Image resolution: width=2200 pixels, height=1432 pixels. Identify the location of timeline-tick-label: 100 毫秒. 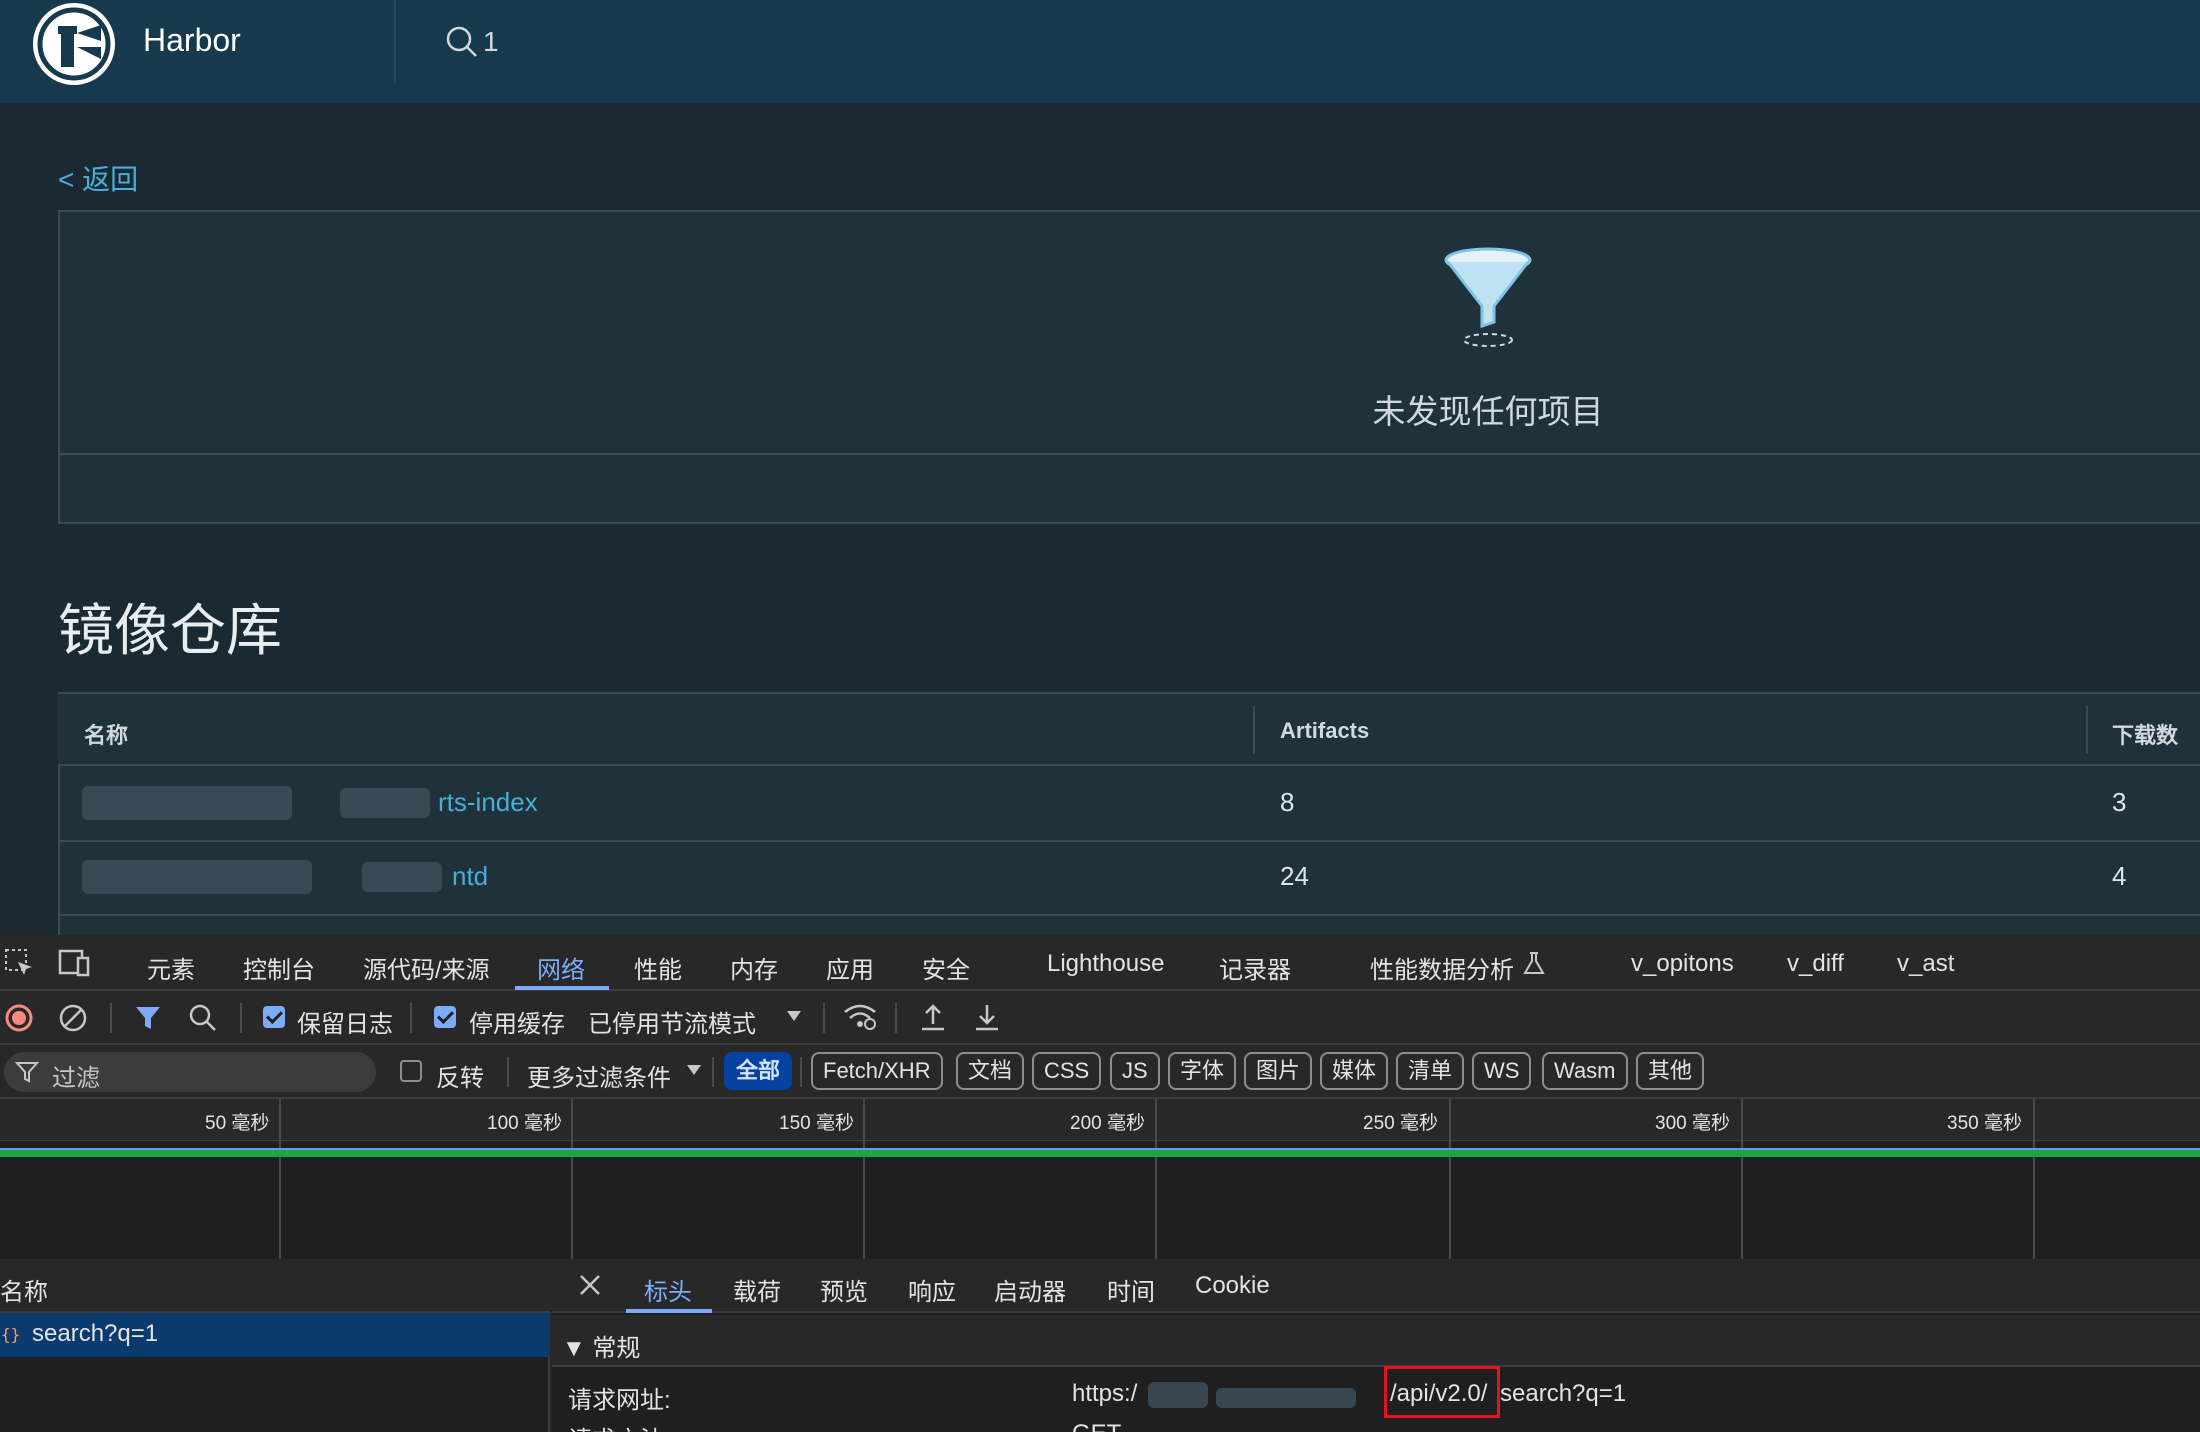
(524, 1123).